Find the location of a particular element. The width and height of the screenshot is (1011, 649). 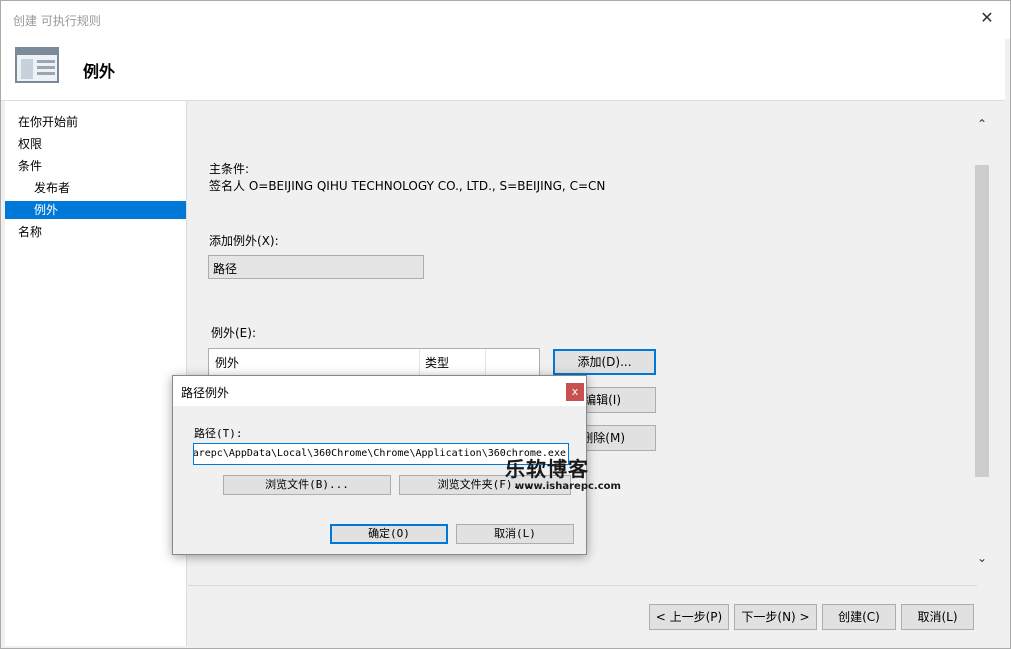

vertical-scrollbar: ⌃ ⌄ is located at coordinates (982, 340).